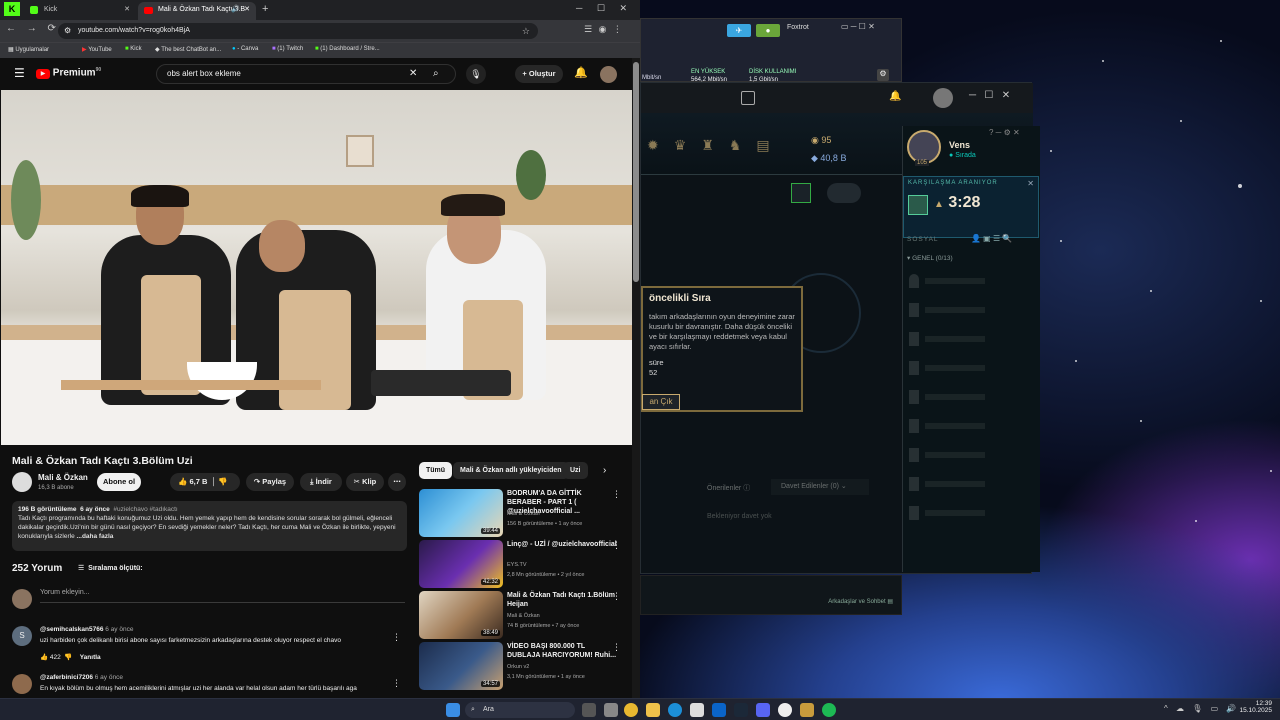 This screenshot has width=1280, height=720. Describe the element at coordinates (80, 11) in the screenshot. I see `tab-kick: Kick ✕` at that location.